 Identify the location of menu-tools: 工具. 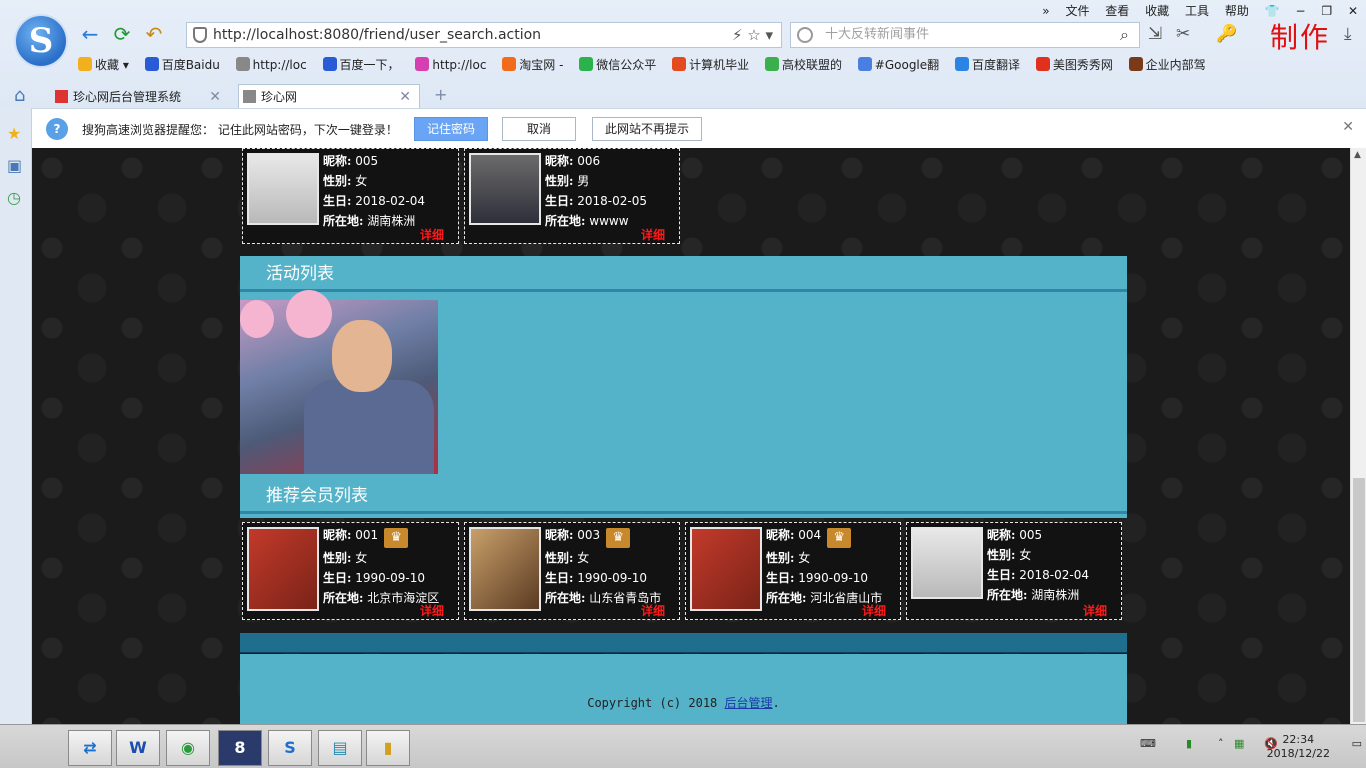
(1197, 11).